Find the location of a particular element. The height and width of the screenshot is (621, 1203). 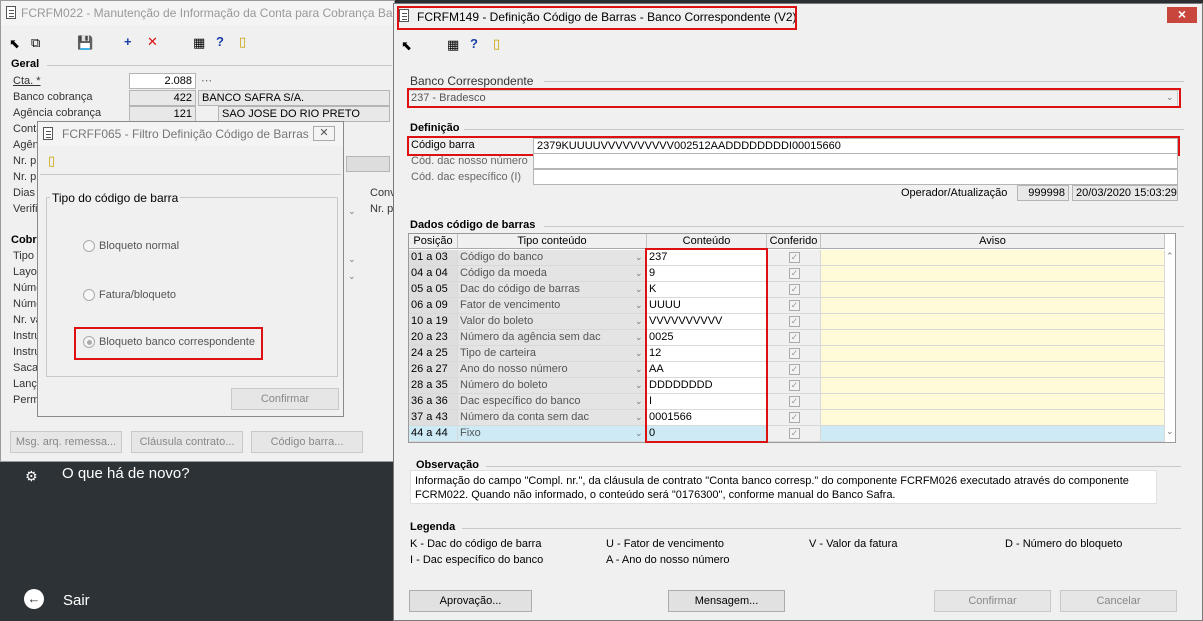

cell-conteudo: K is located at coordinates (707, 290).